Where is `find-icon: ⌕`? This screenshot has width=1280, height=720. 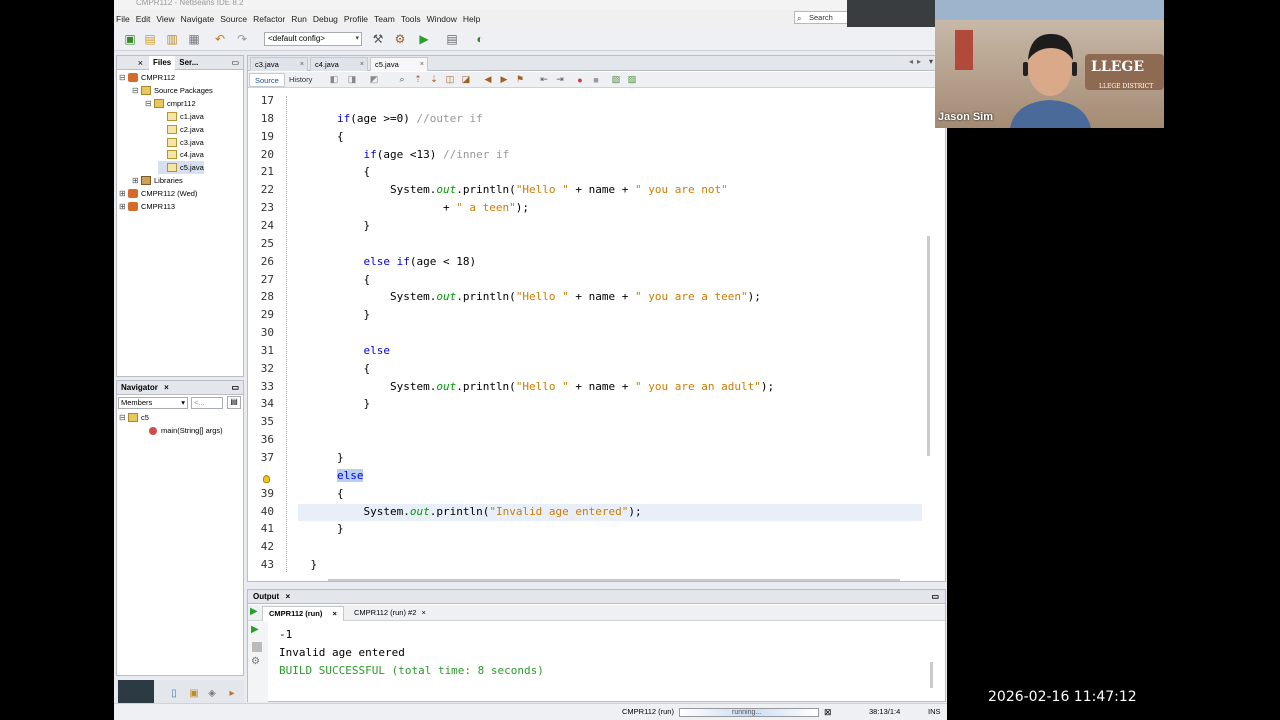 find-icon: ⌕ is located at coordinates (402, 79).